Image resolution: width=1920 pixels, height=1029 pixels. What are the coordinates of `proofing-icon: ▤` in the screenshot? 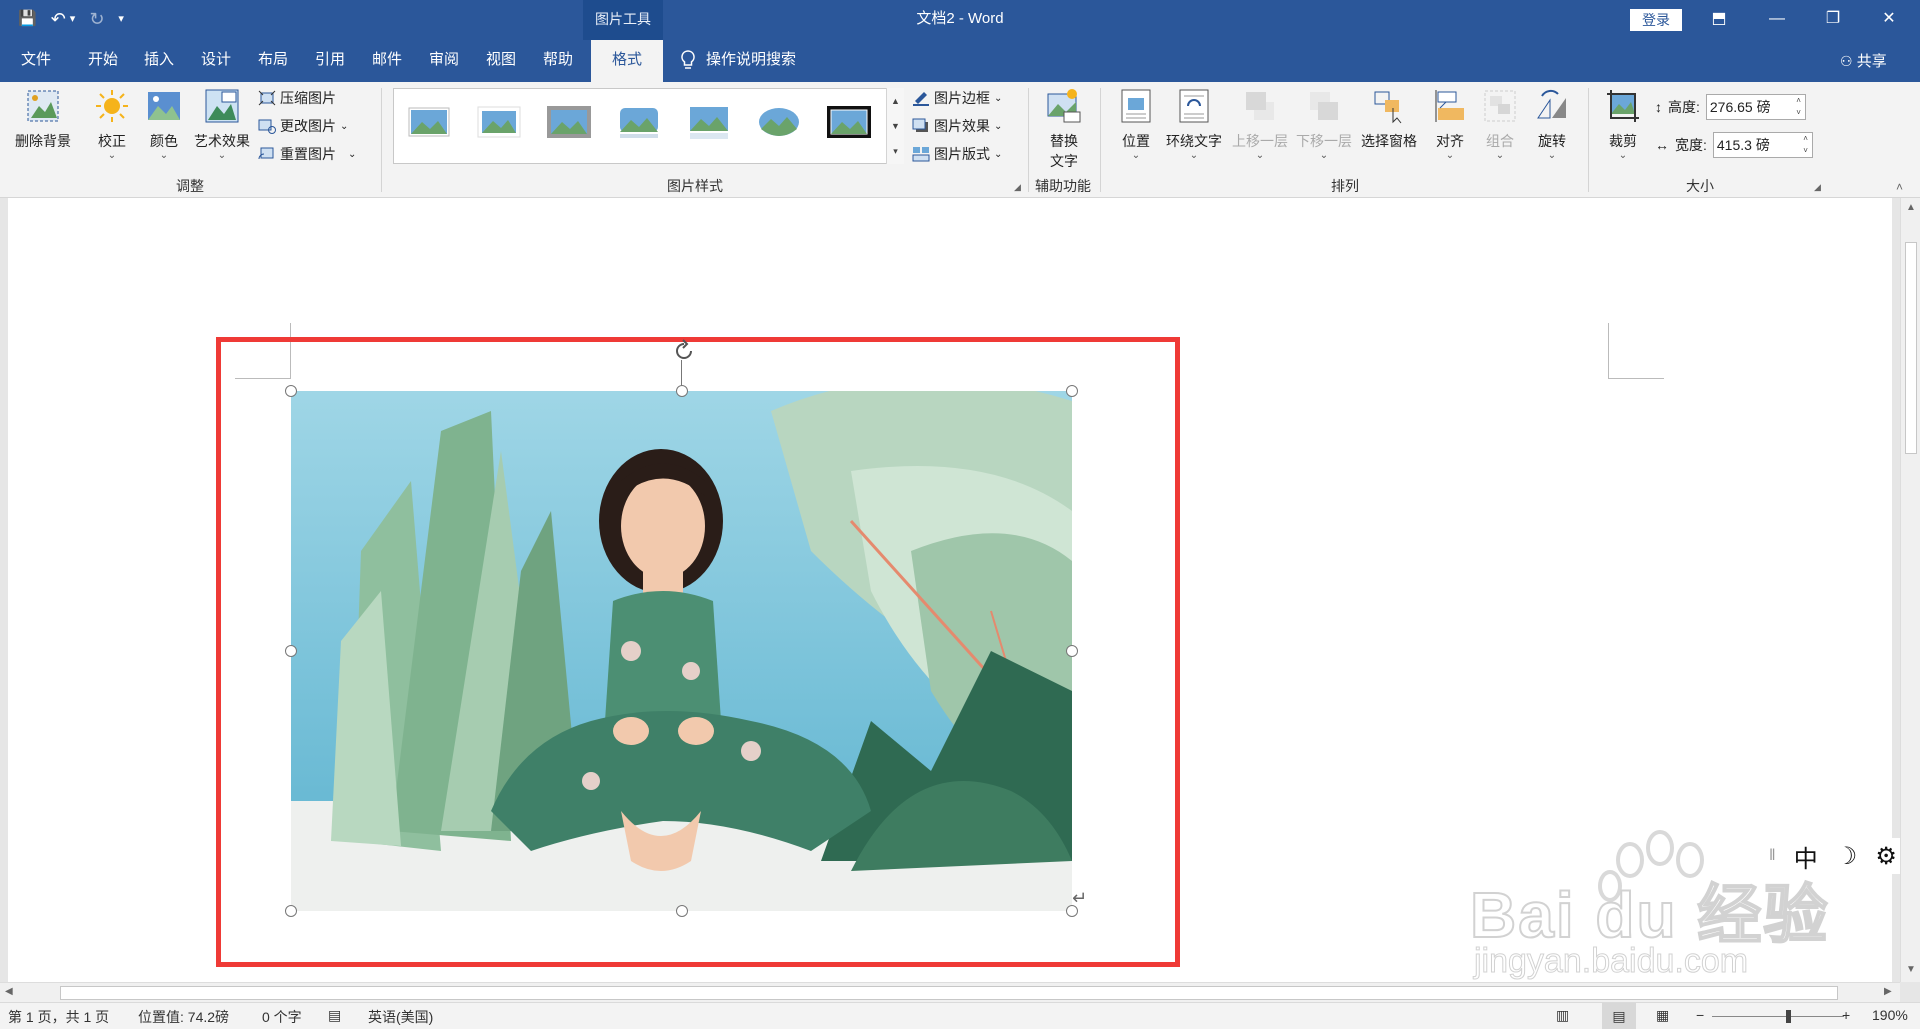 It's located at (334, 1015).